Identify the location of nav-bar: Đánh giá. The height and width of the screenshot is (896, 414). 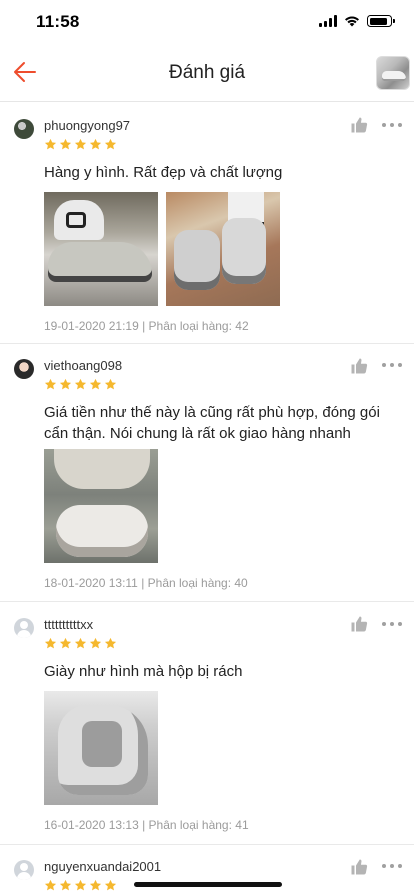
(207, 73).